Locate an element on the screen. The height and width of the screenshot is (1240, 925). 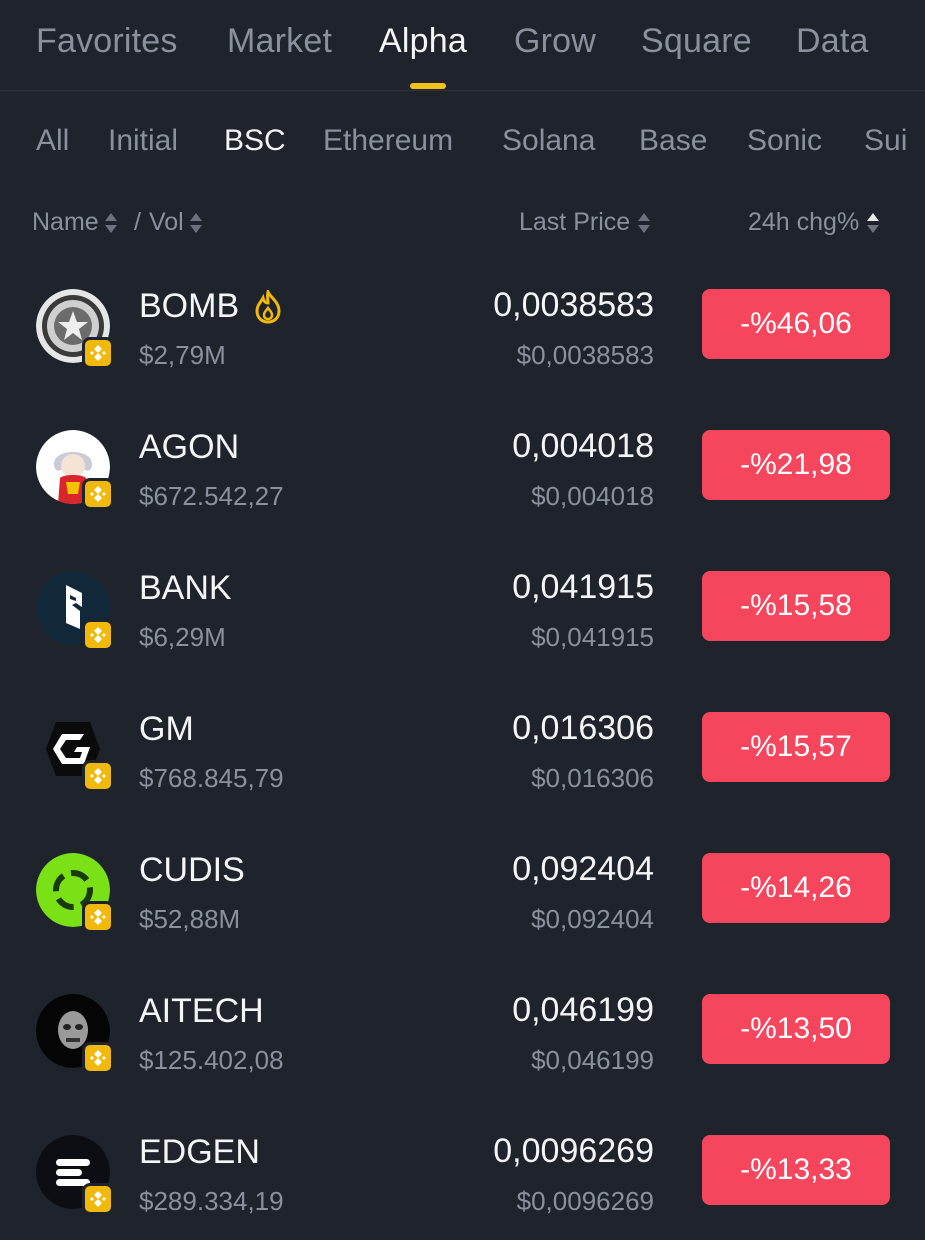
token-symbol: AGON is located at coordinates (189, 447).